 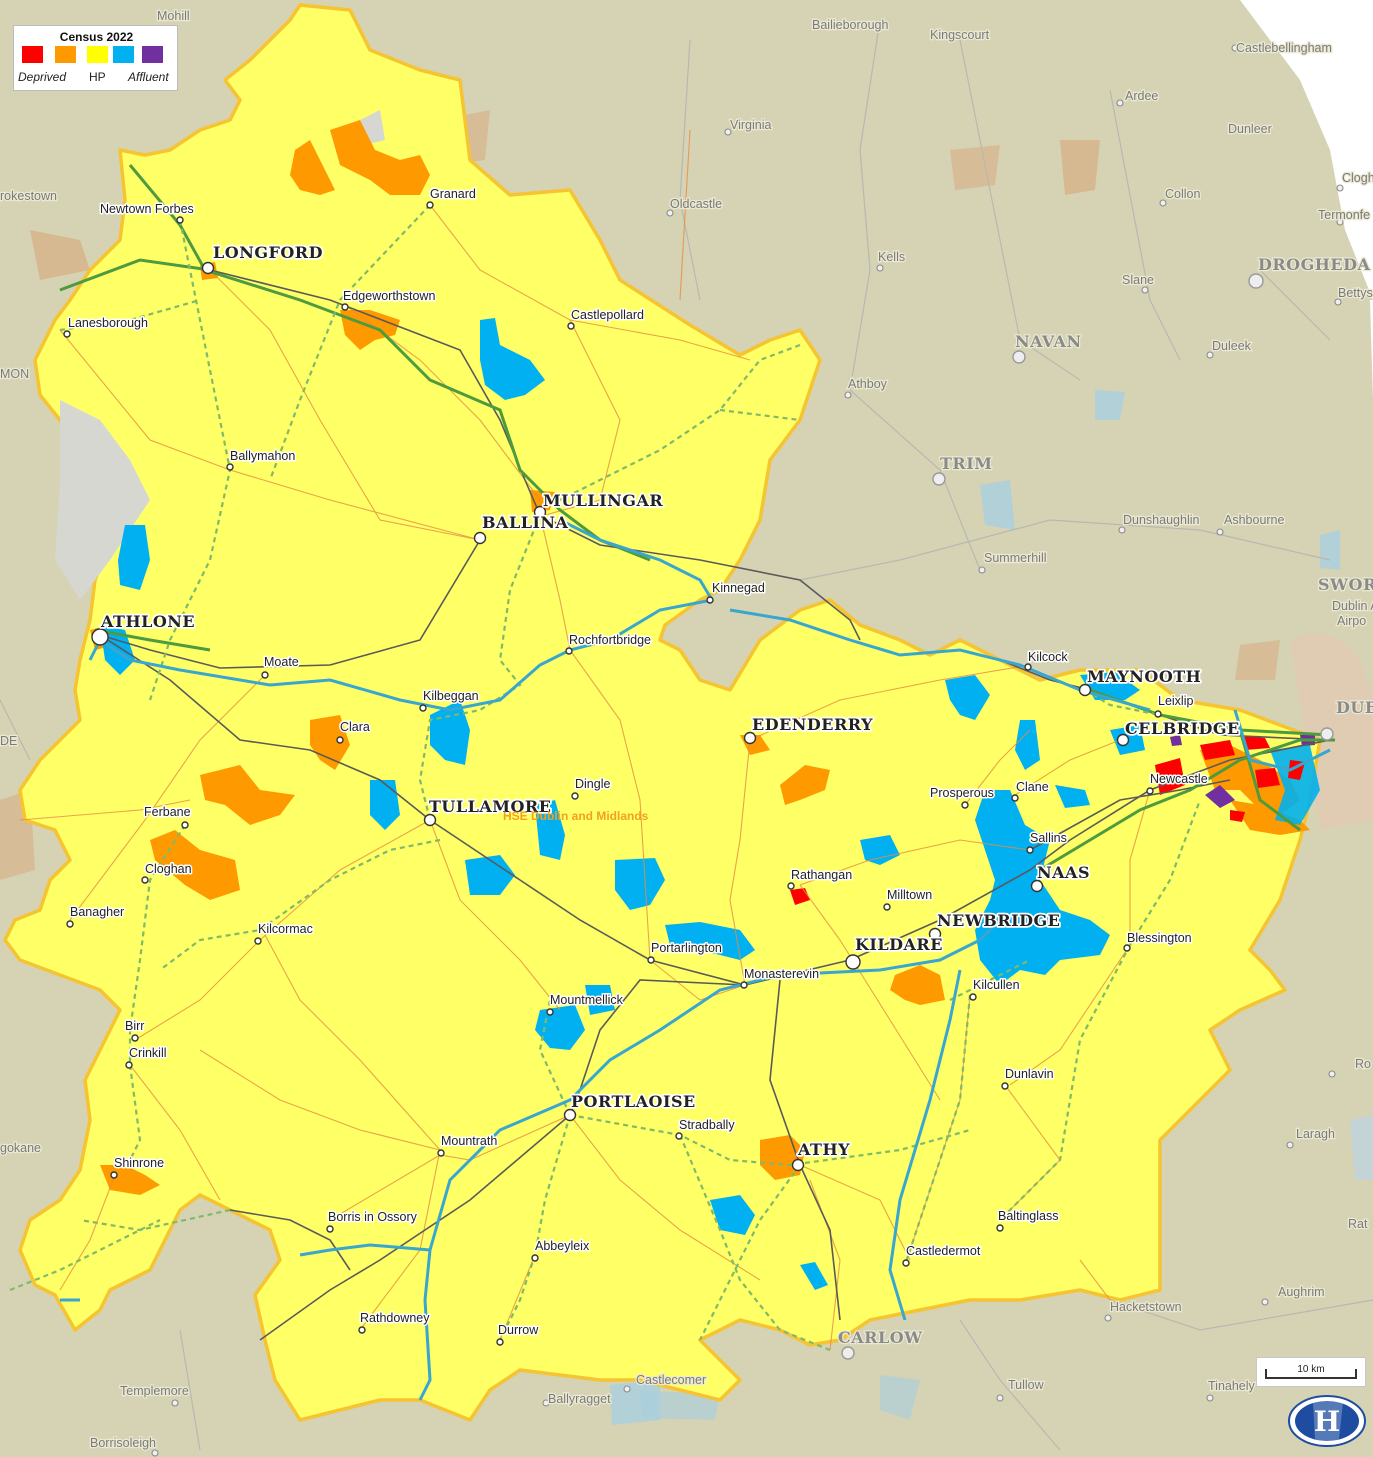 What do you see at coordinates (173, 16) in the screenshot?
I see `ext-label-mohill: Mohill` at bounding box center [173, 16].